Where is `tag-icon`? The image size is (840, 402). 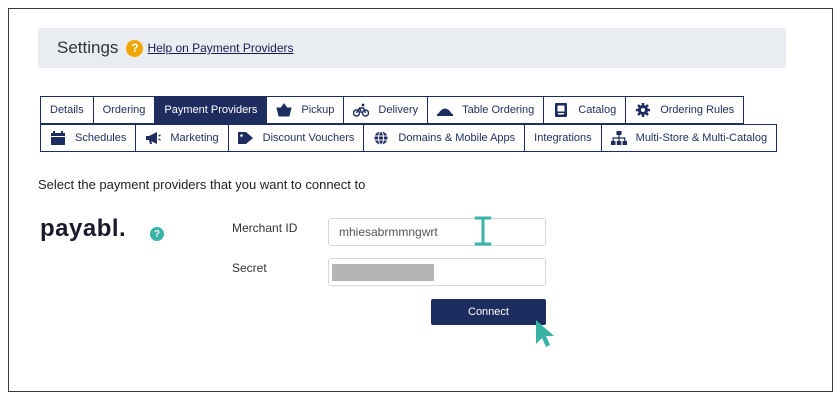
tag-icon is located at coordinates (245, 138).